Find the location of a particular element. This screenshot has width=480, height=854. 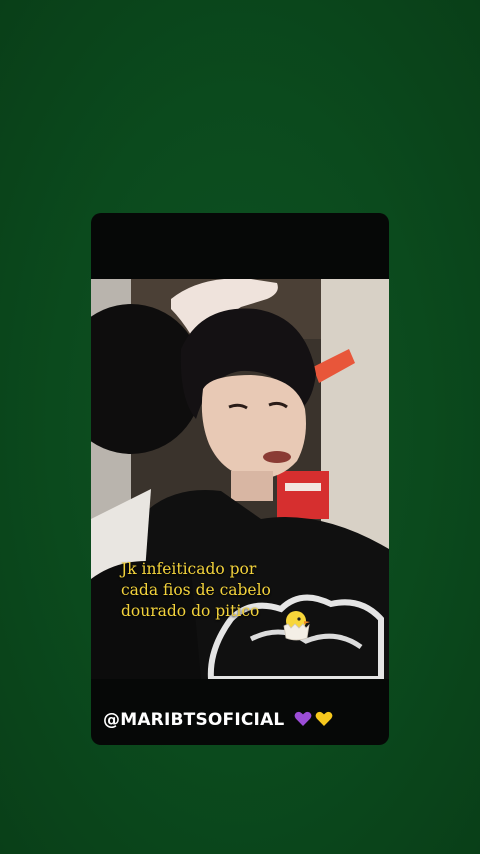

handle: @MARIBTSOFICIAL is located at coordinates (218, 720).